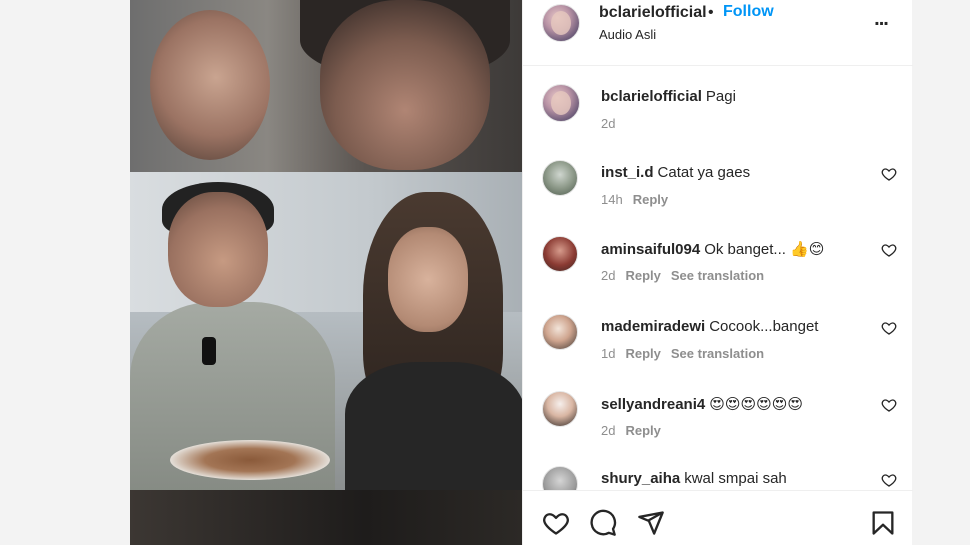  What do you see at coordinates (640, 478) in the screenshot?
I see `comment-username: shury_aiha` at bounding box center [640, 478].